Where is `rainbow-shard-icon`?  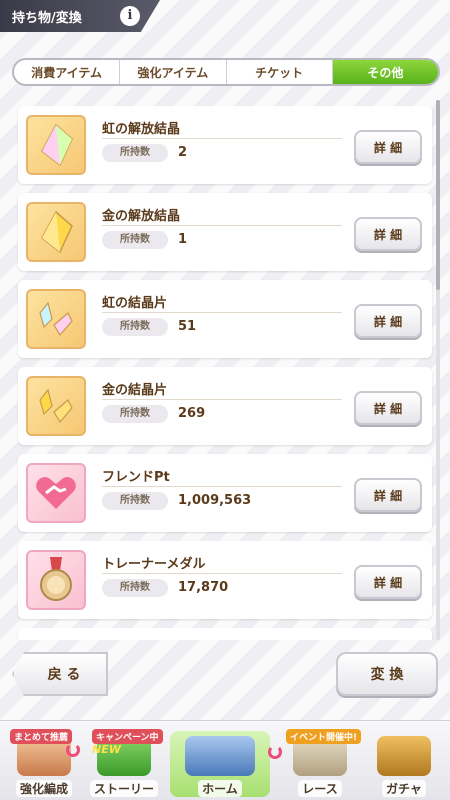 rainbow-shard-icon is located at coordinates (56, 319).